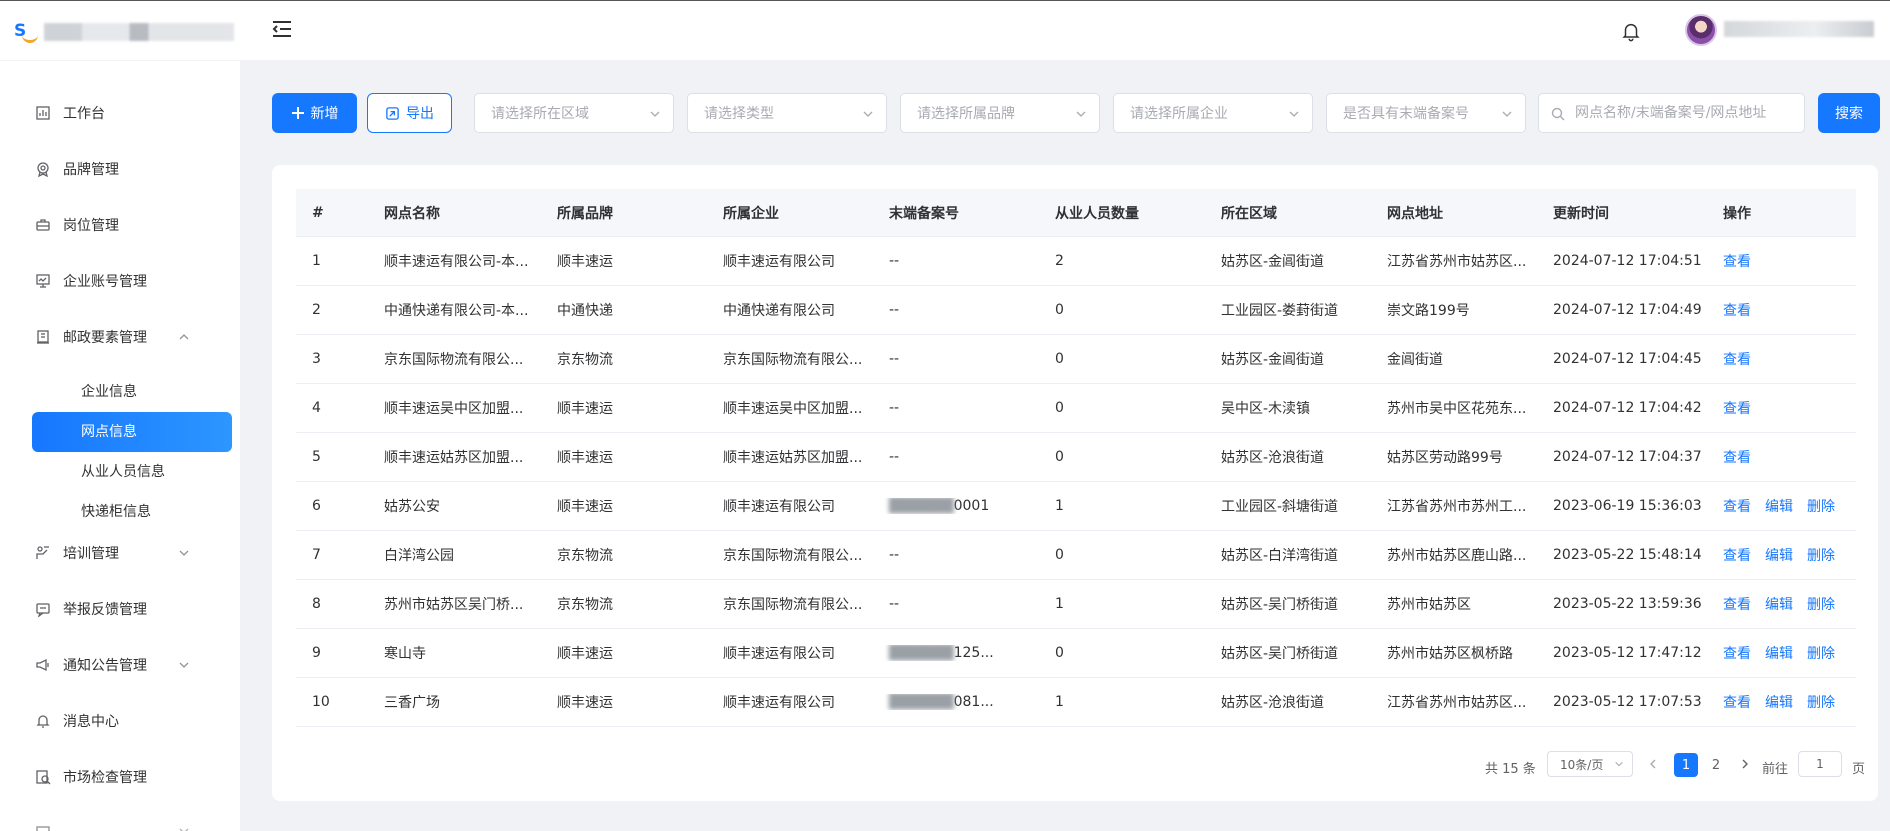 The width and height of the screenshot is (1890, 831). I want to click on type-select: 请选择类型, so click(787, 113).